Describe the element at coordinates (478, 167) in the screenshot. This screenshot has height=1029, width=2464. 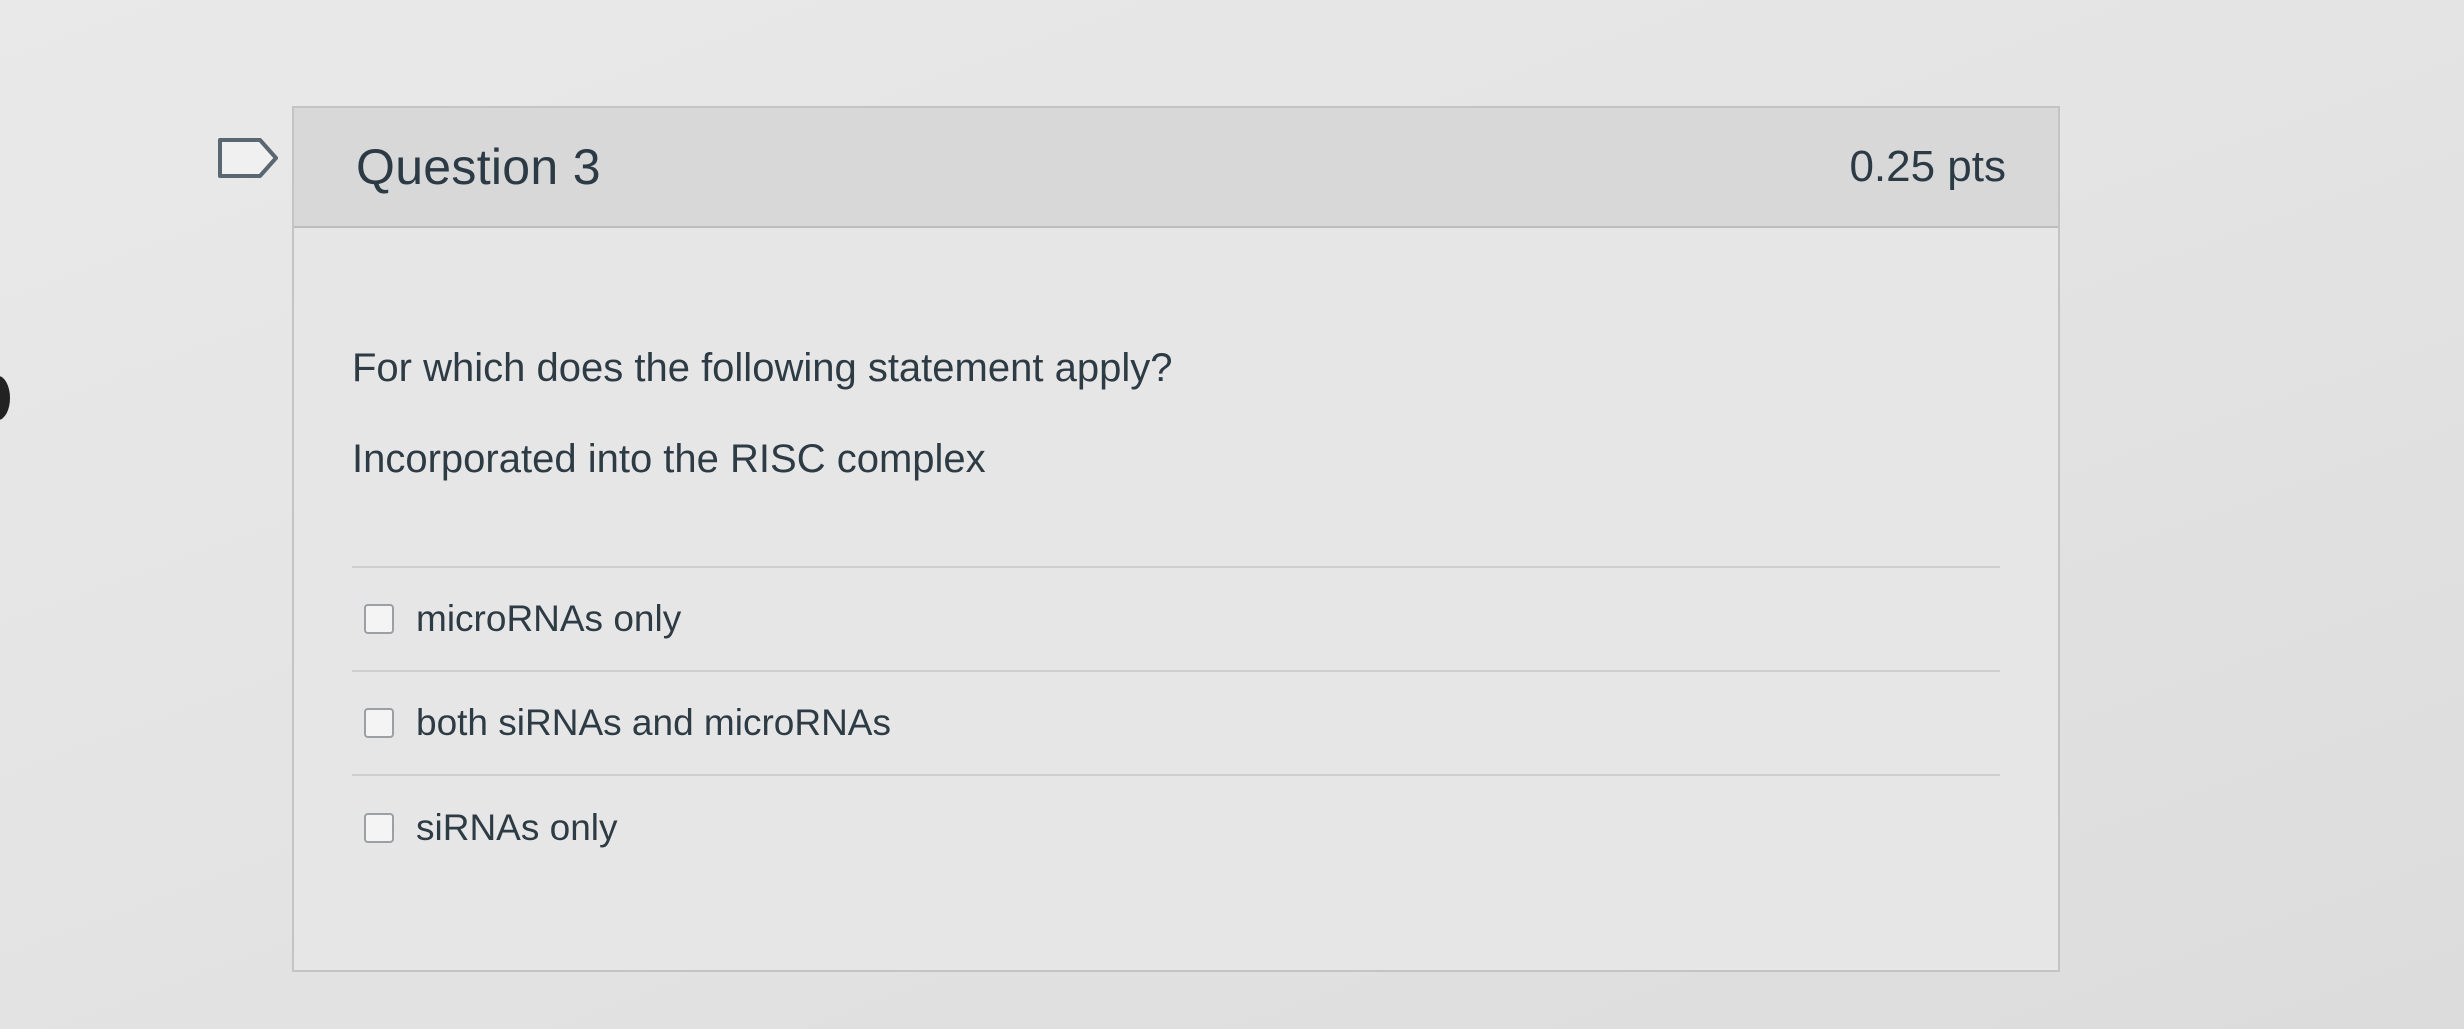
I see `question-title: Question 3` at that location.